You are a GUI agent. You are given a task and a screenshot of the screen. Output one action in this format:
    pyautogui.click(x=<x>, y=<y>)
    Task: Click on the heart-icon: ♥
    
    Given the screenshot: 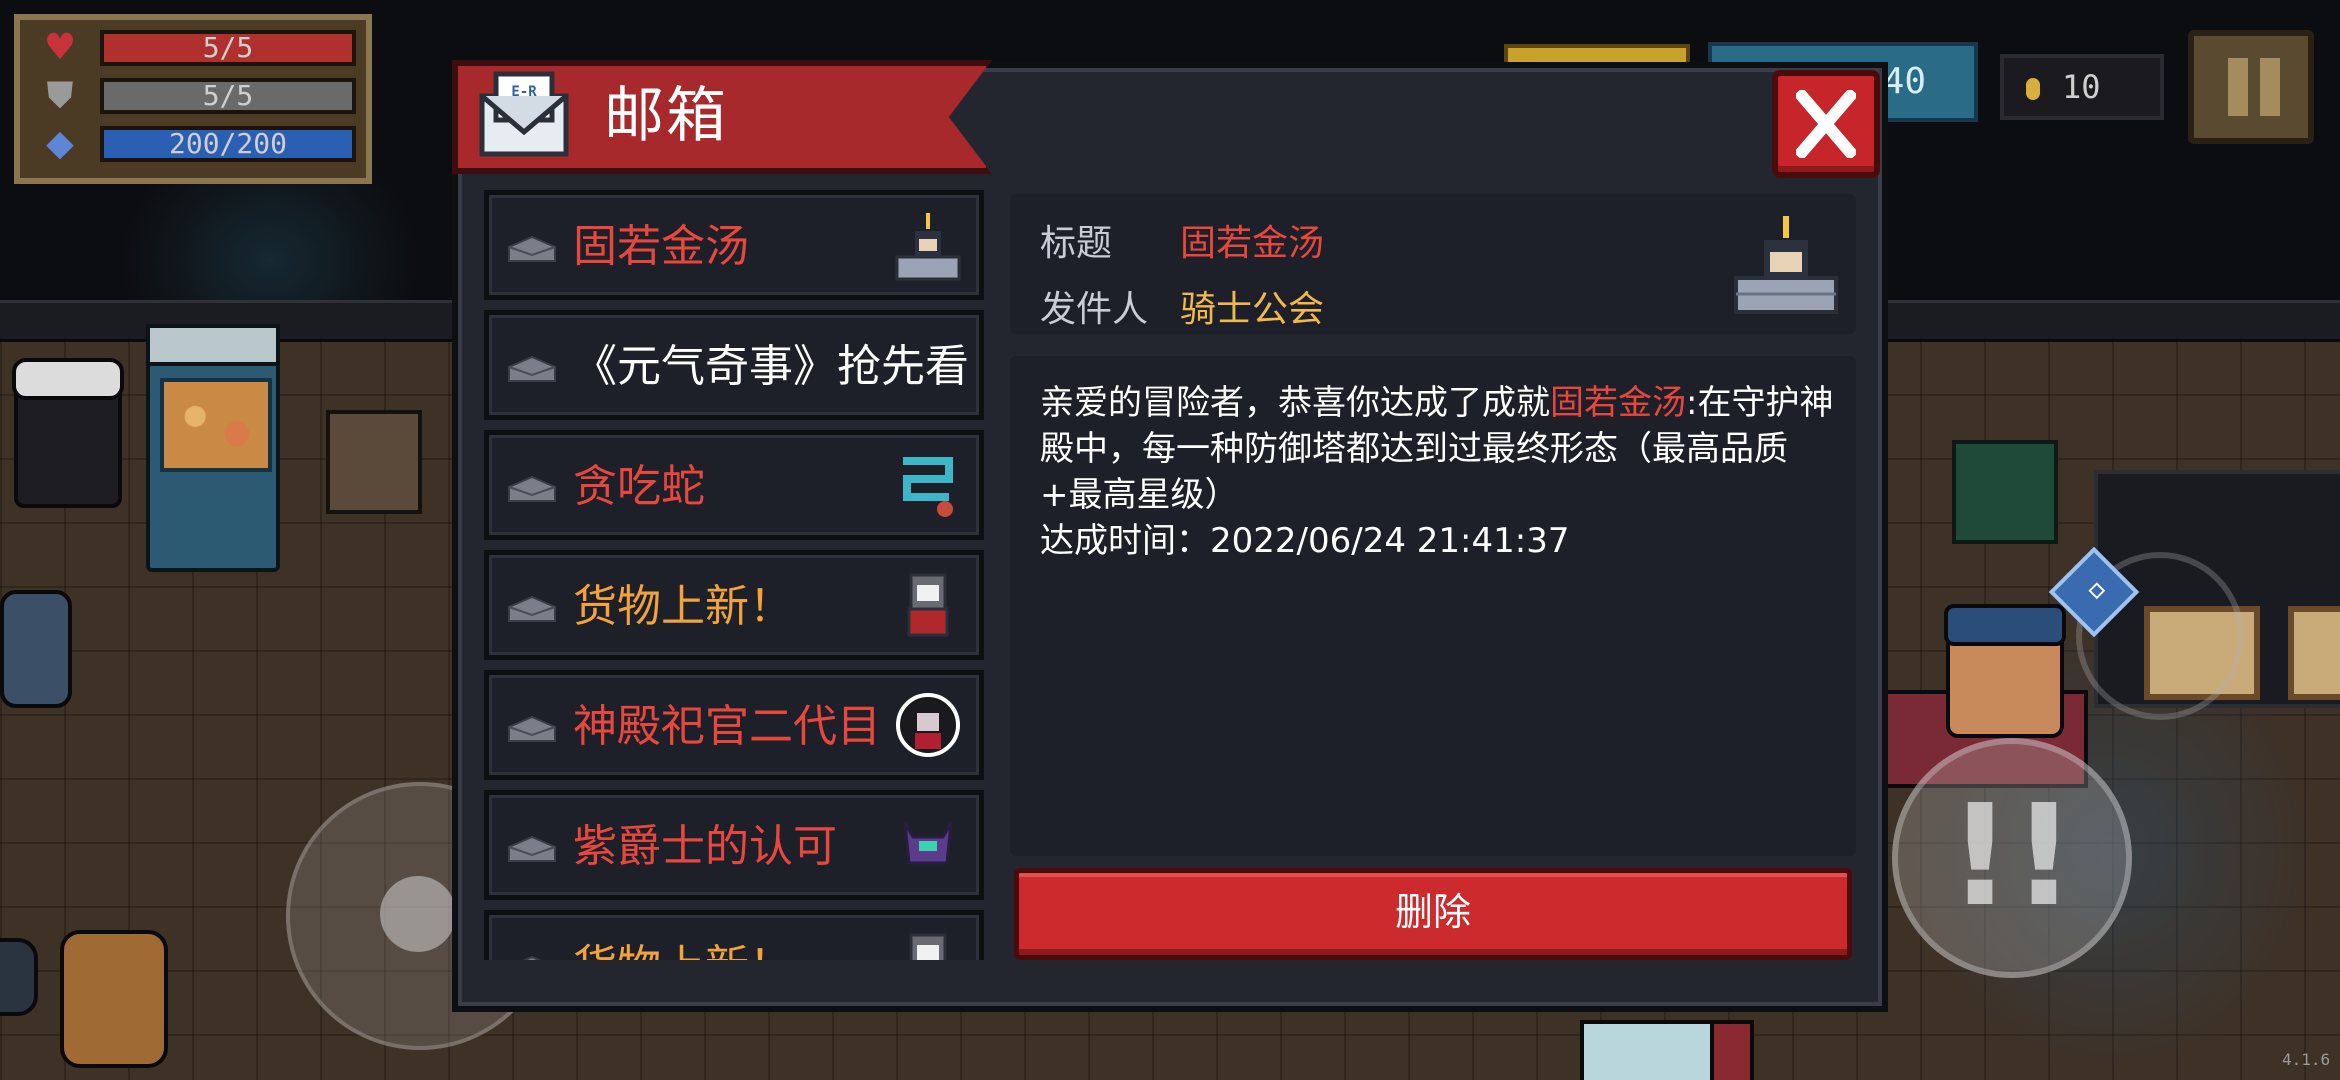 What is the action you would take?
    pyautogui.click(x=60, y=47)
    